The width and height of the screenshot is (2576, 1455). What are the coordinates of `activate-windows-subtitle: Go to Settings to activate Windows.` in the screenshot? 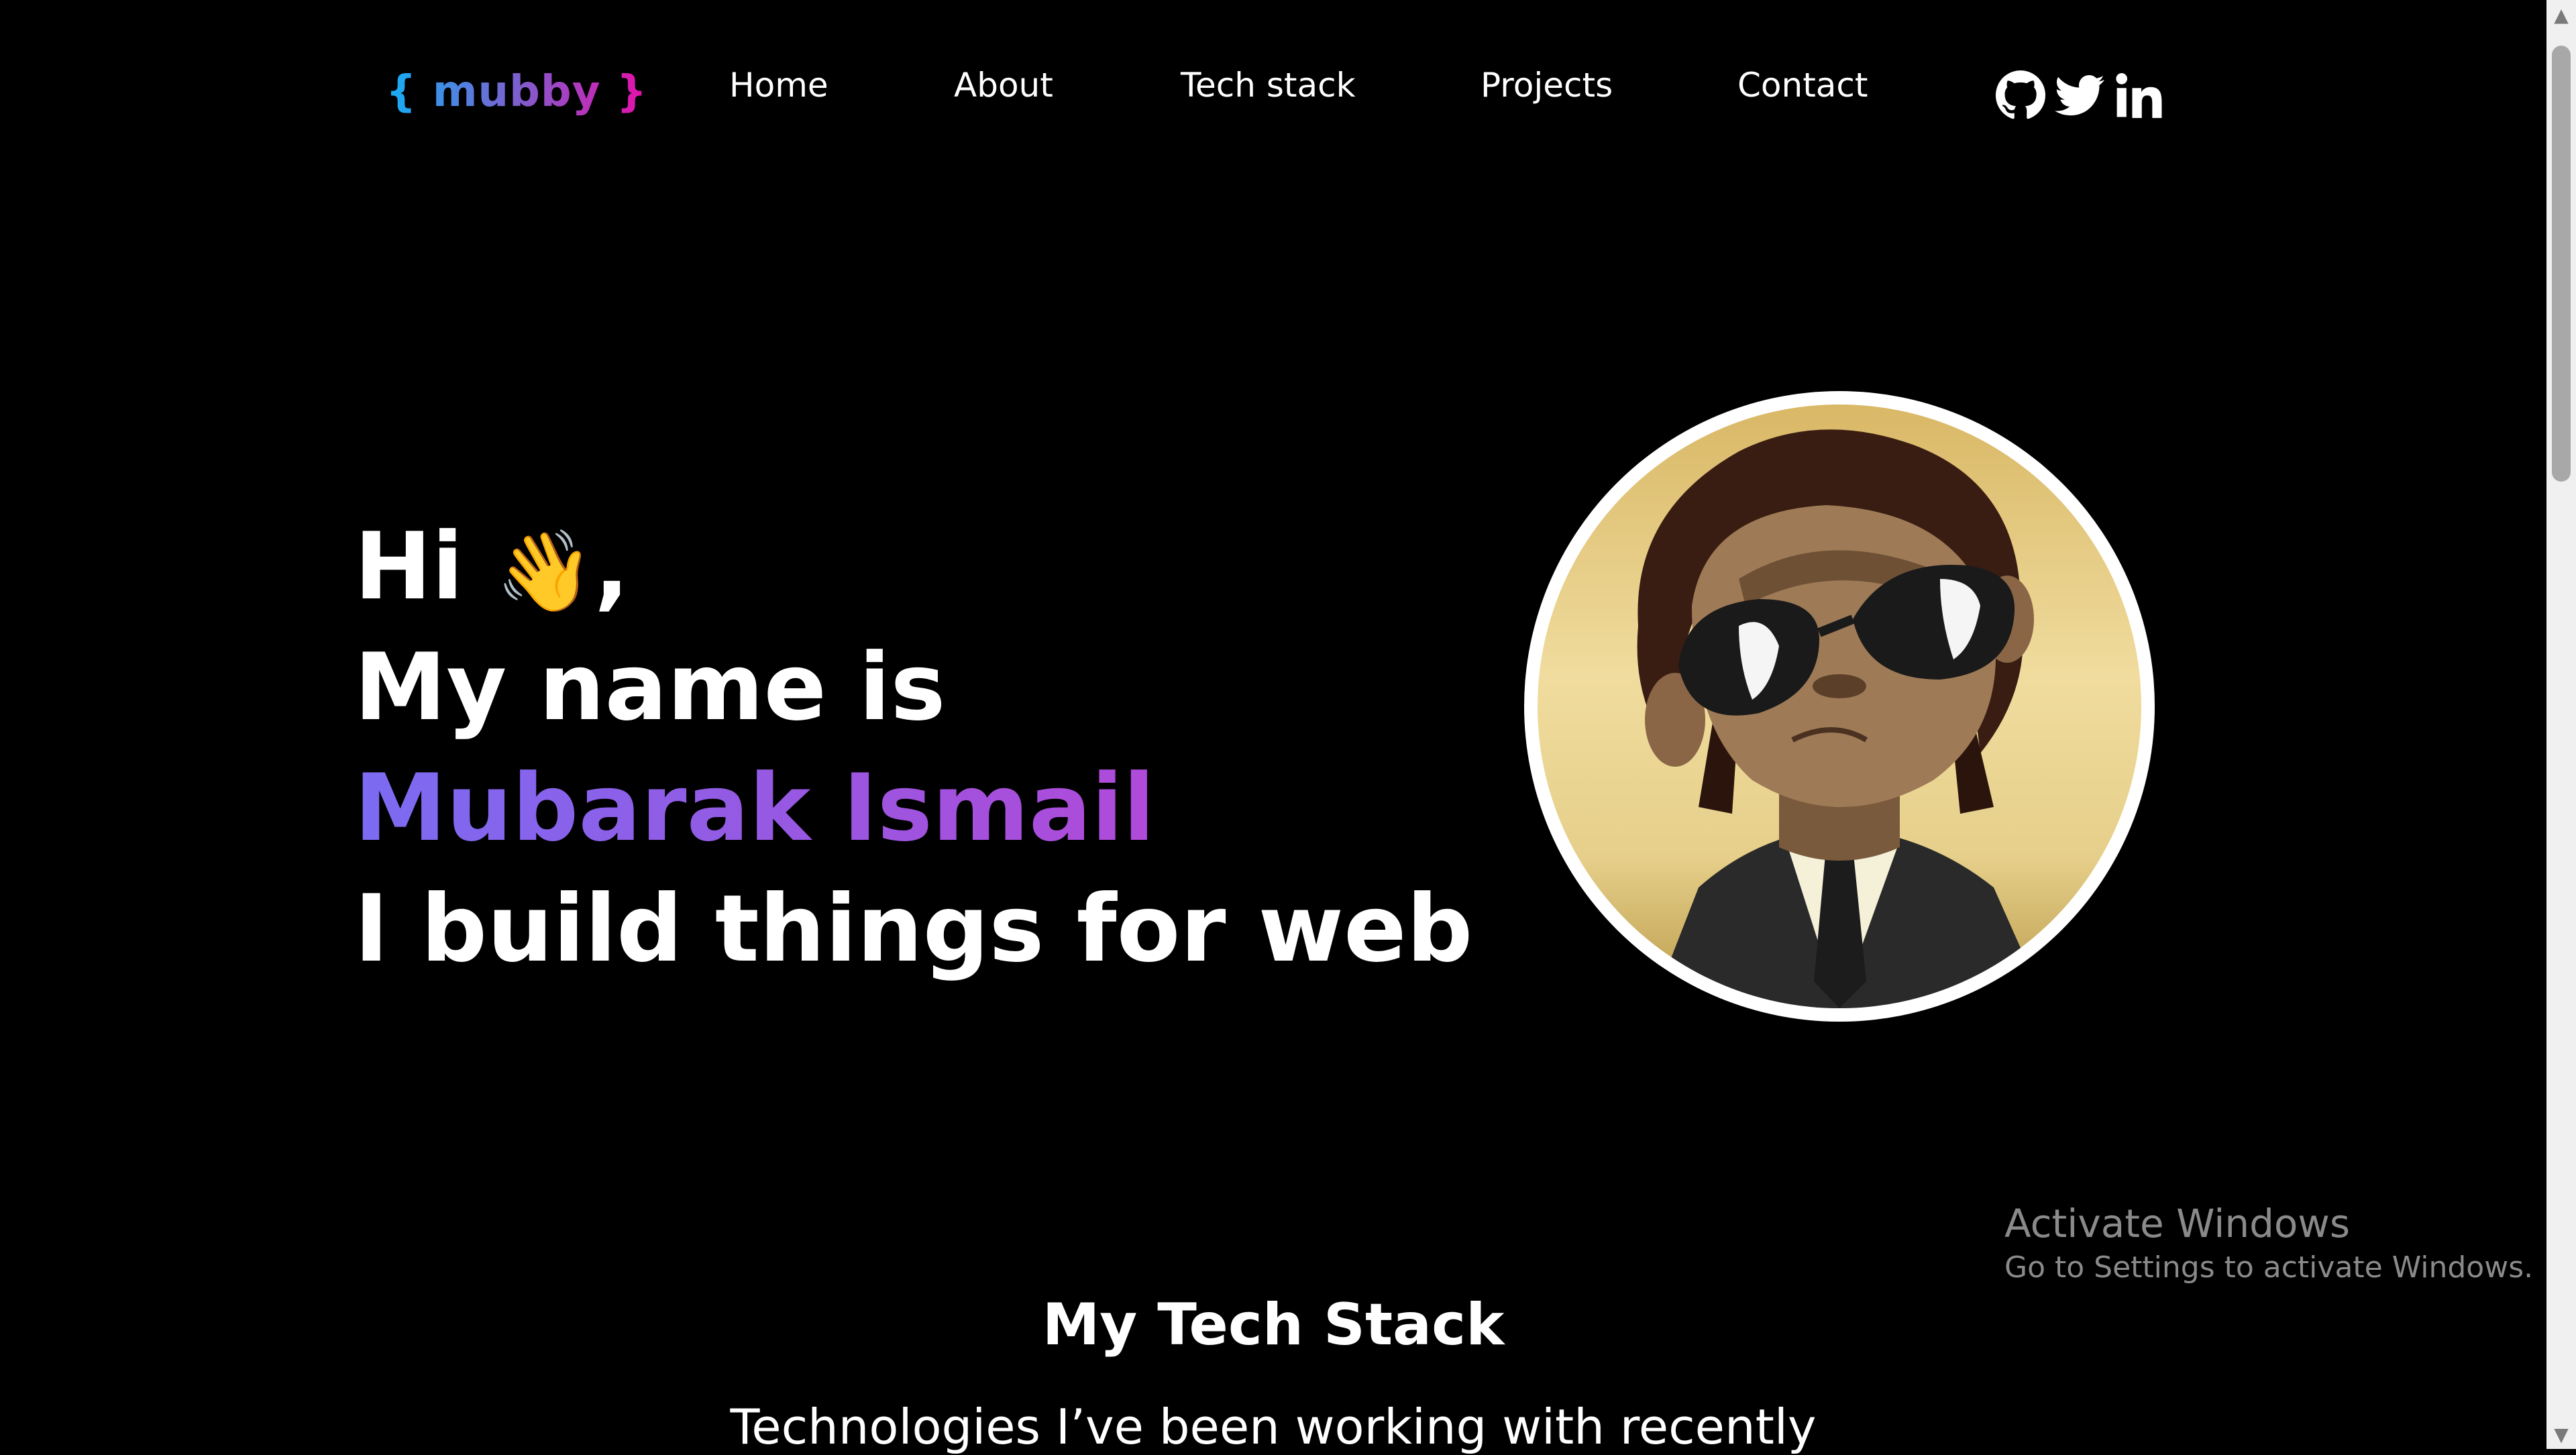 It's located at (2269, 1267).